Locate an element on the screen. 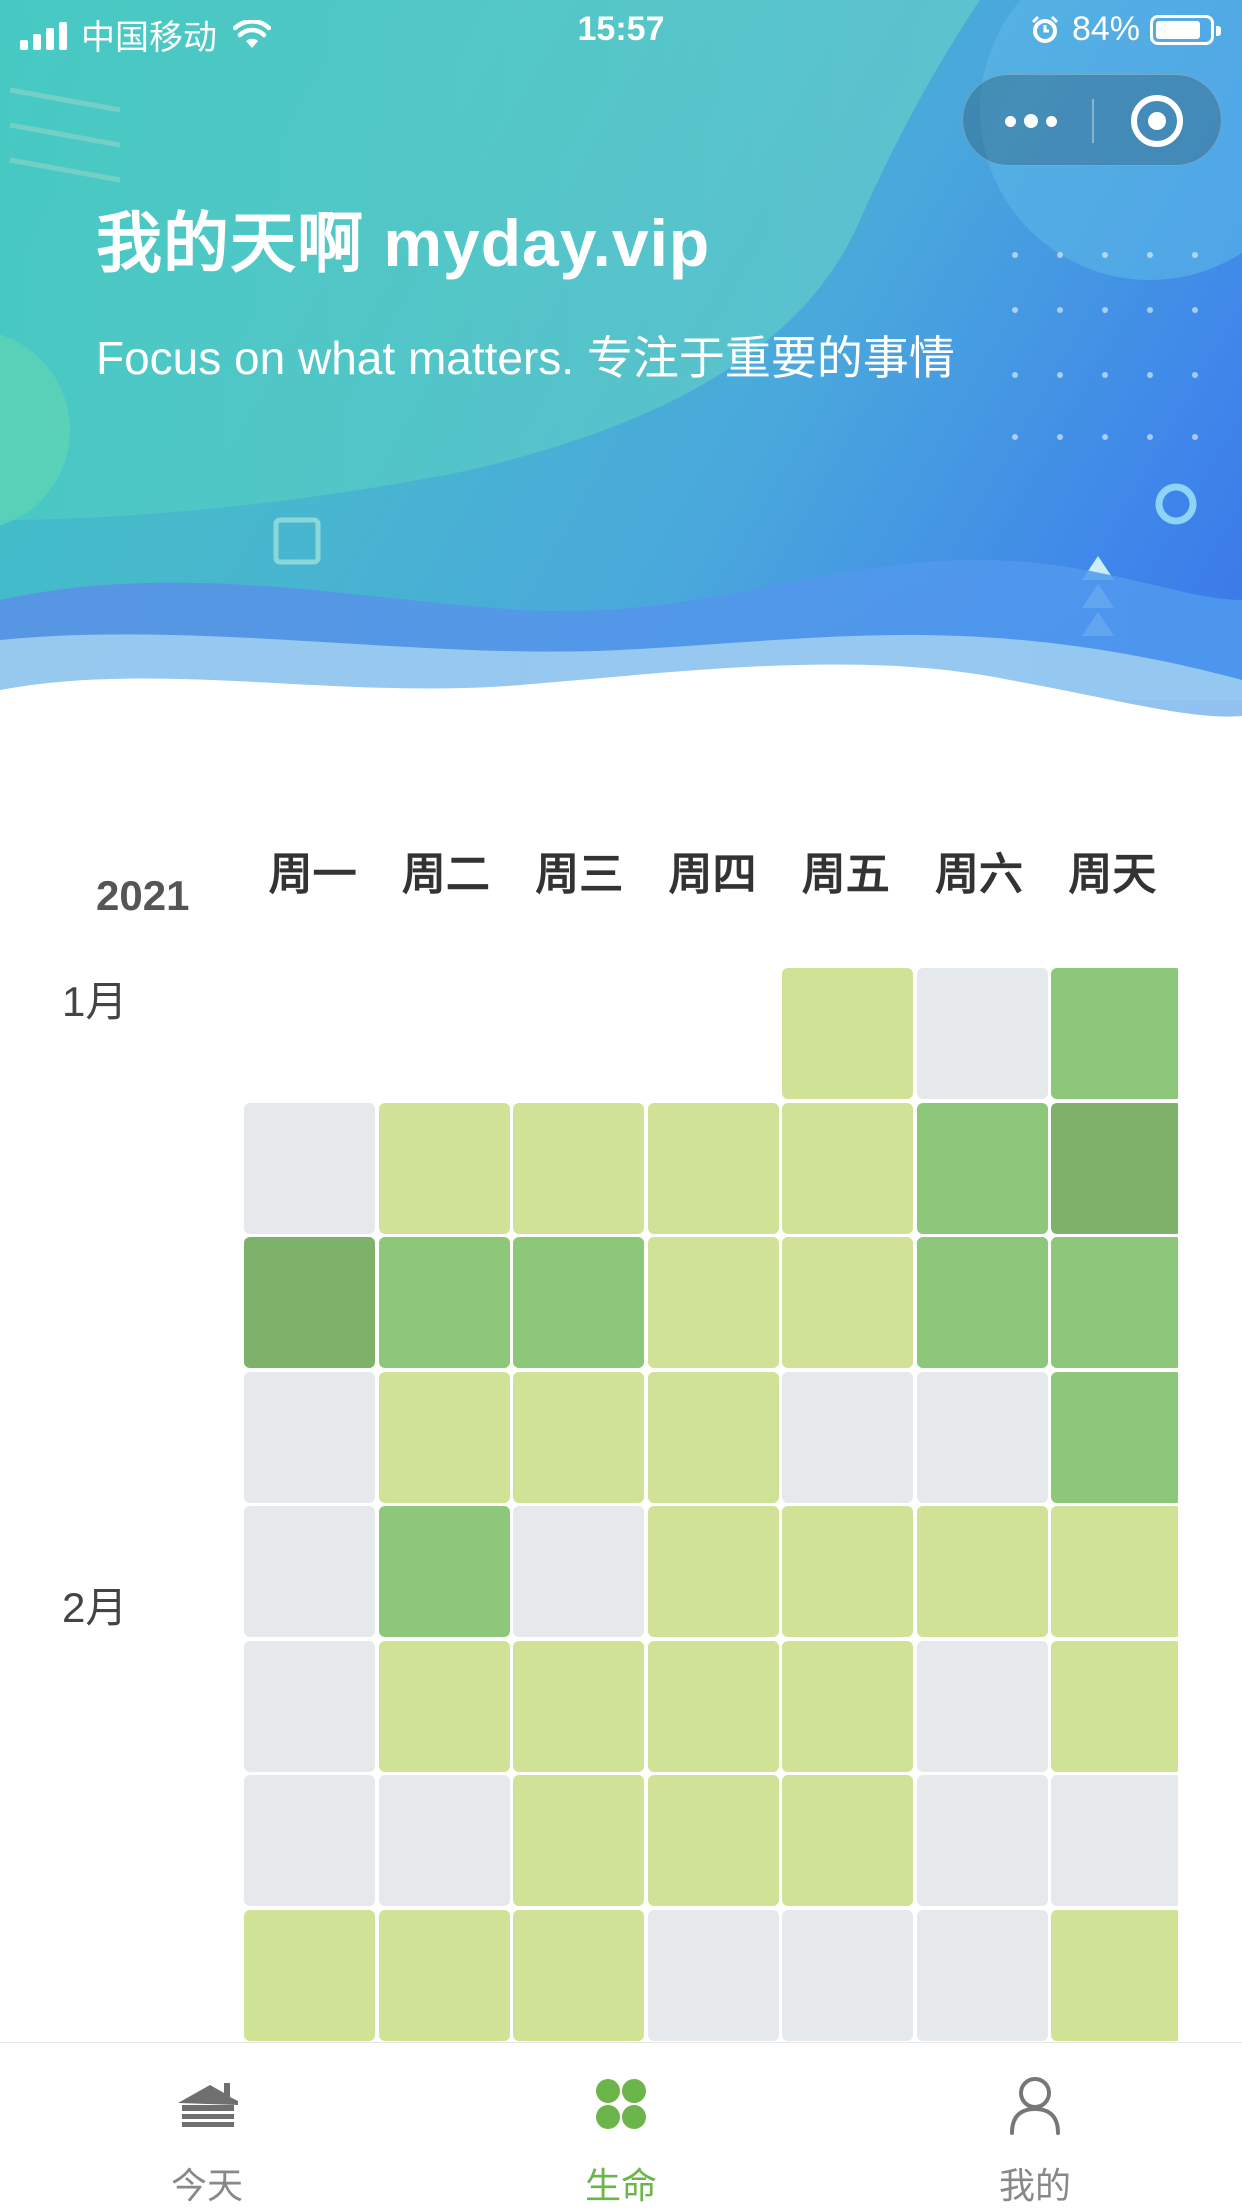 This screenshot has width=1242, height=2208. tab-life: 生命 is located at coordinates (621, 2125).